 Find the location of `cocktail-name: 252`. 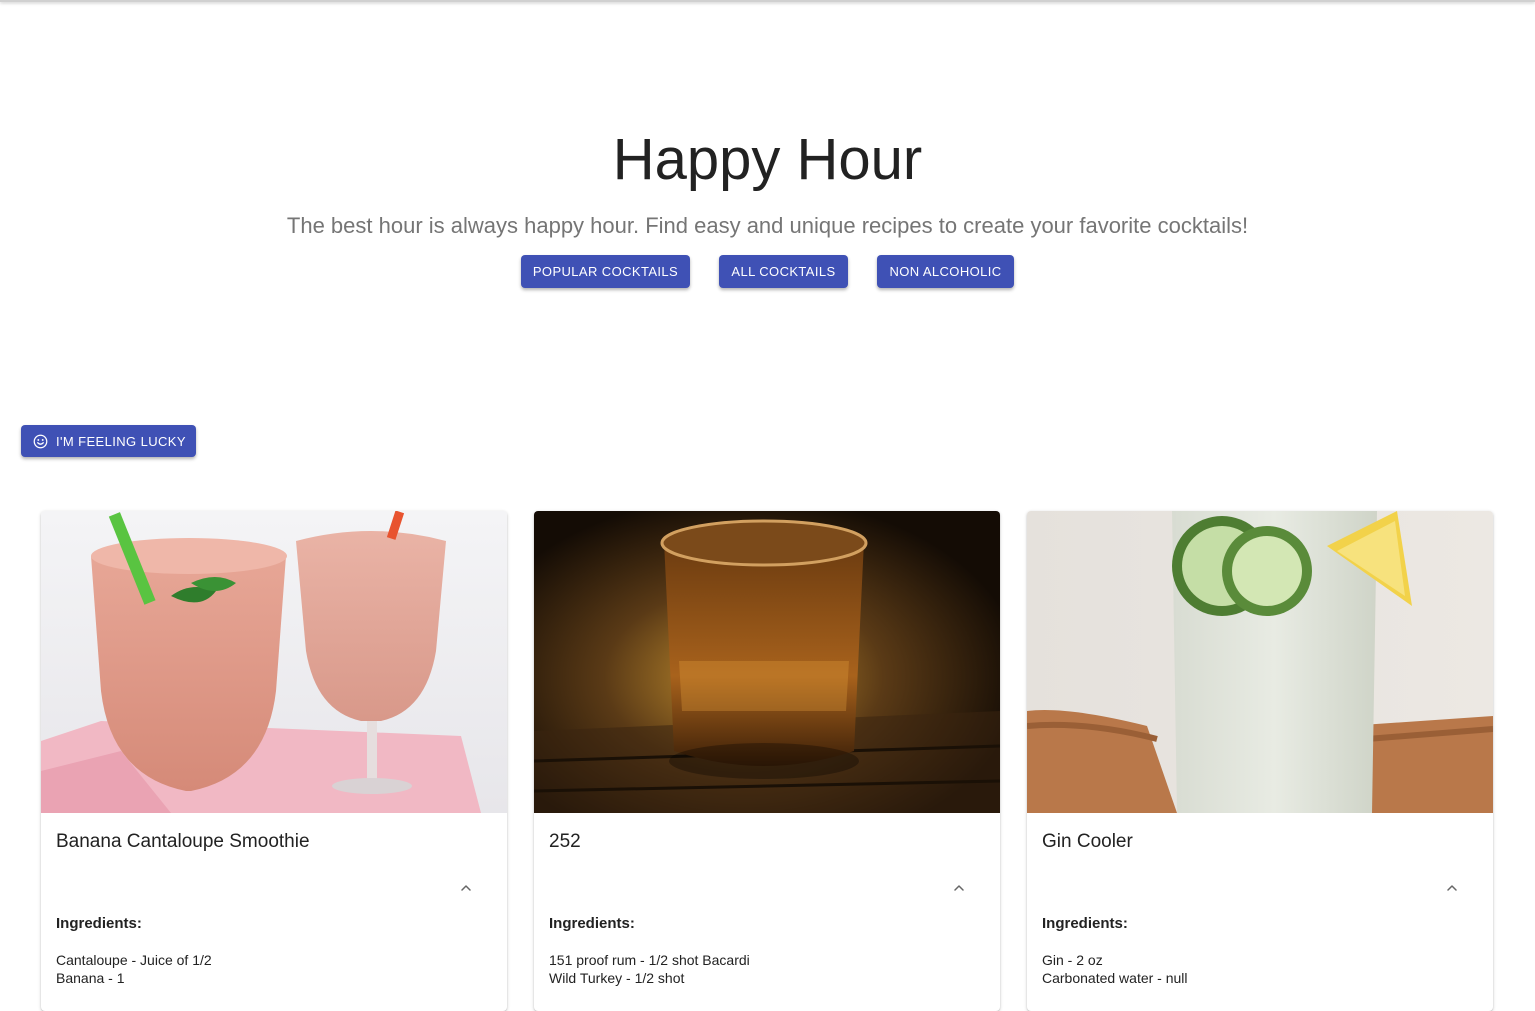

cocktail-name: 252 is located at coordinates (565, 841).